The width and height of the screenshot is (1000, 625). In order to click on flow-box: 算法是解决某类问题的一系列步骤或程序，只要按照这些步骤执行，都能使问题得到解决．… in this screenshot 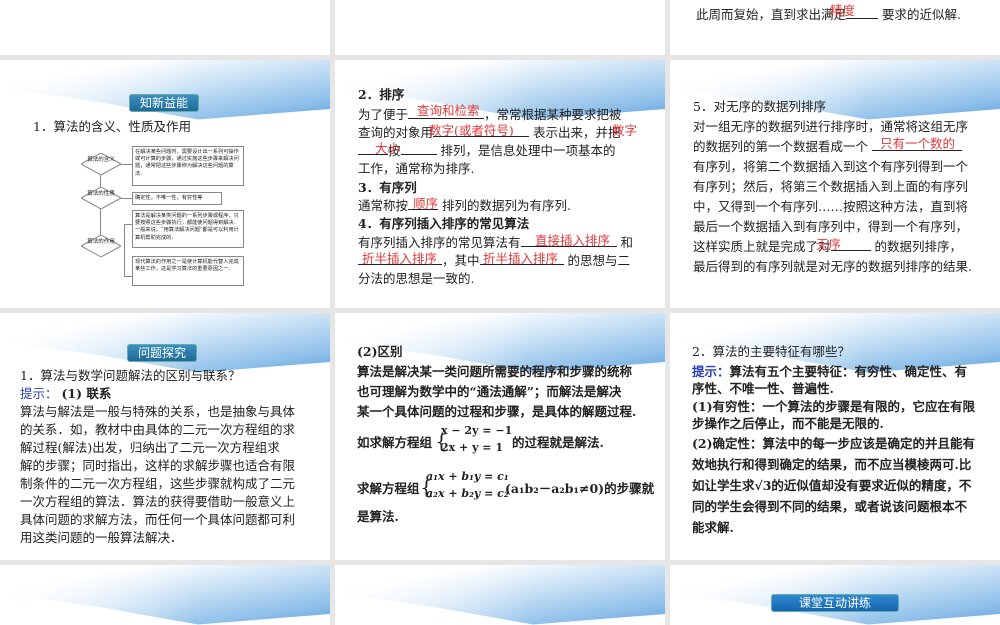, I will do `click(188, 229)`.